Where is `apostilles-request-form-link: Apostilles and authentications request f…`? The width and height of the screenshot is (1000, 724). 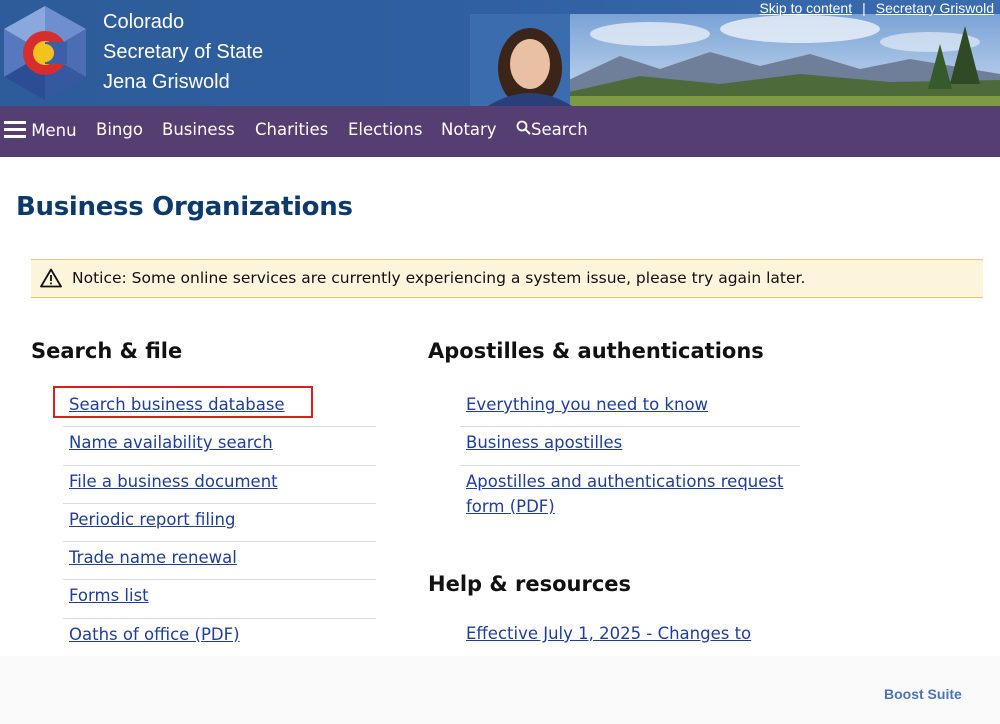
apostilles-request-form-link: Apostilles and authentications request f… is located at coordinates (624, 494).